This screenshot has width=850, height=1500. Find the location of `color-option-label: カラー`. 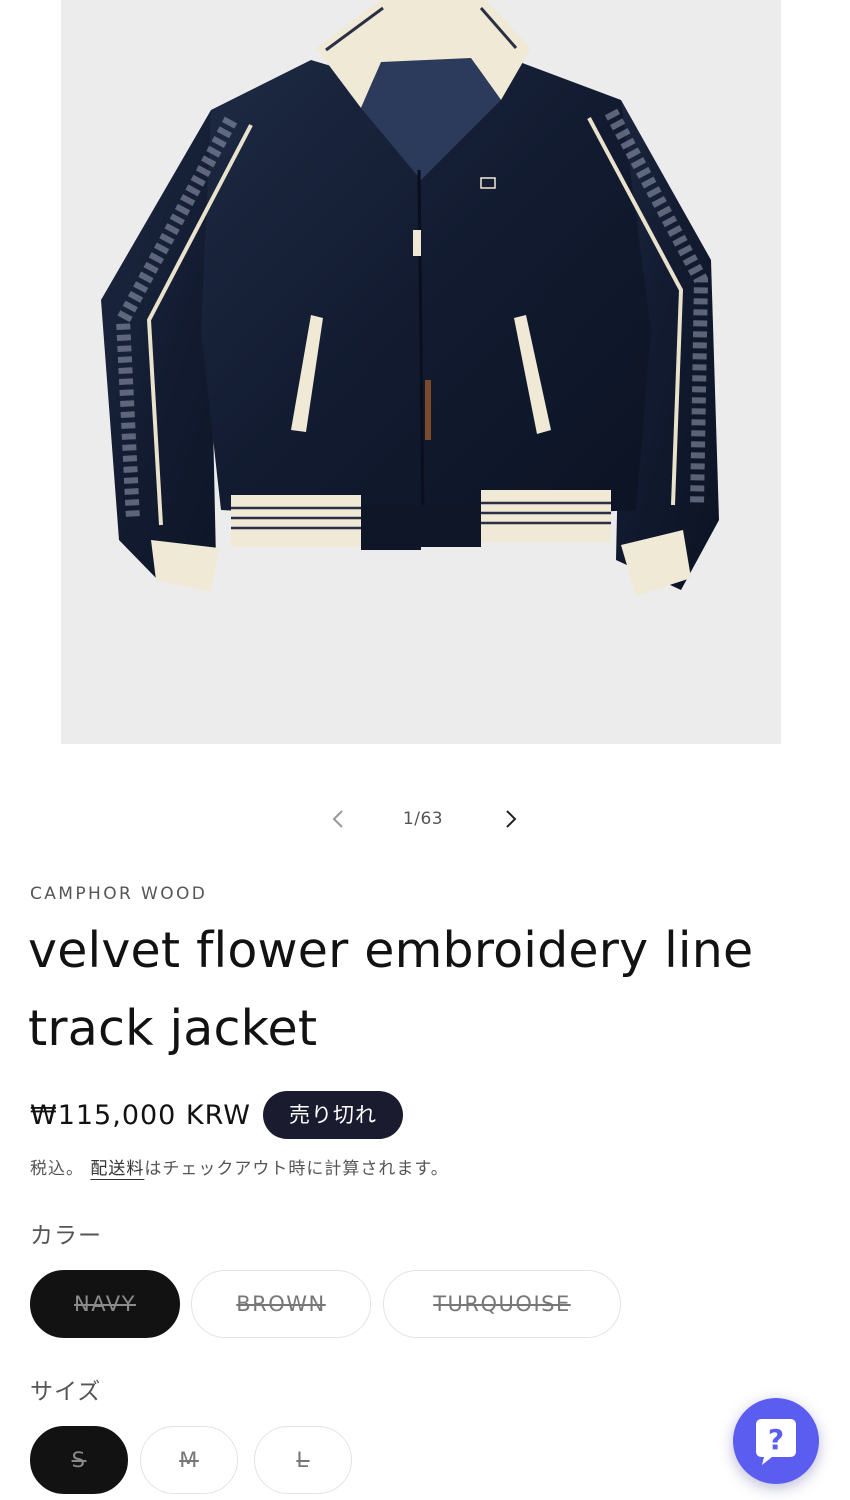

color-option-label: カラー is located at coordinates (66, 1236).